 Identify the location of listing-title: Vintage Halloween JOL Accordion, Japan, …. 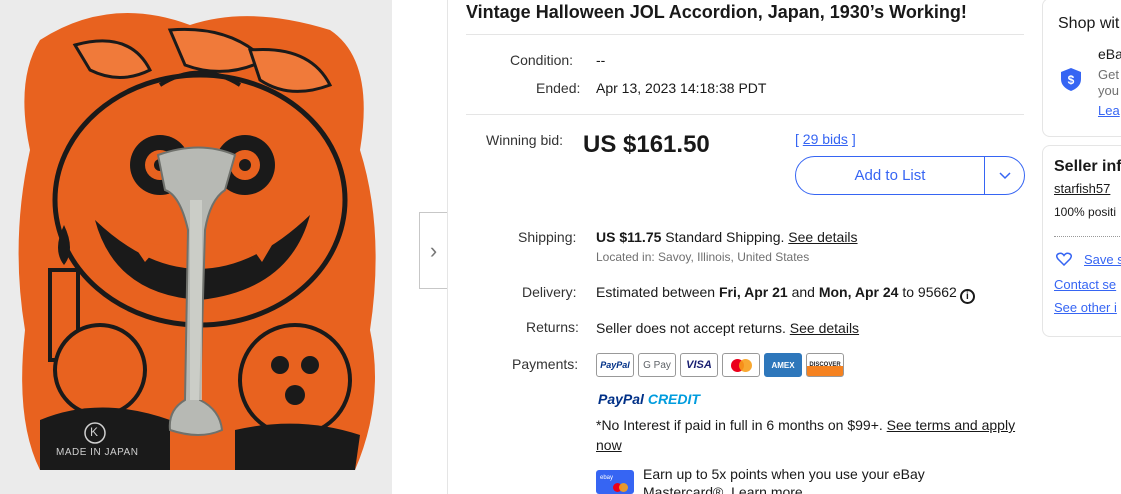
(716, 12).